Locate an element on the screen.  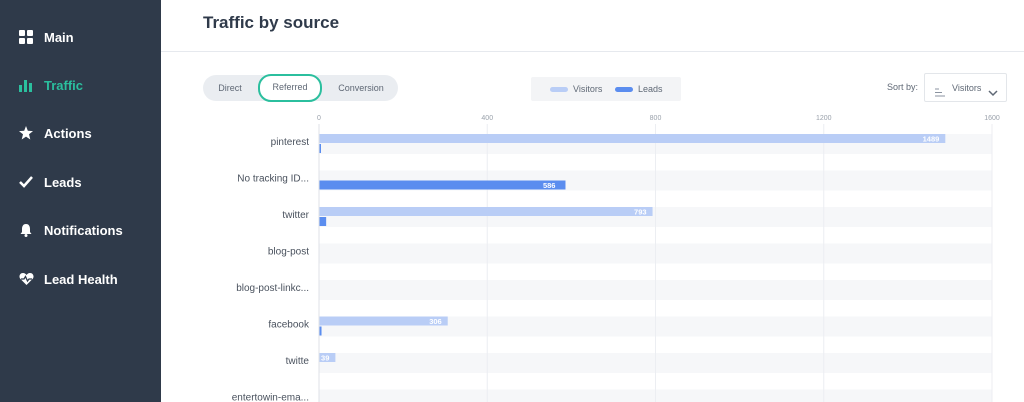
sidebar-item-lead-health: Lead Health is located at coordinates (80, 279).